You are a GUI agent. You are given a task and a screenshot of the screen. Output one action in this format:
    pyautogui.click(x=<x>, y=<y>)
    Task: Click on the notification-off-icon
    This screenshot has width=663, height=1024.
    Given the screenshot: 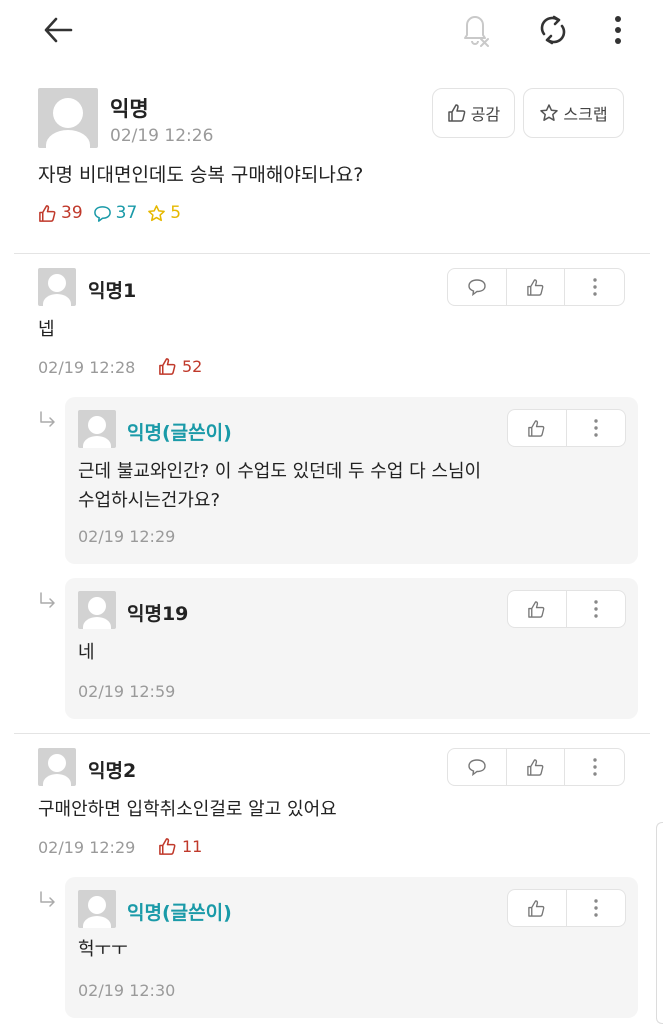 What is the action you would take?
    pyautogui.click(x=476, y=31)
    